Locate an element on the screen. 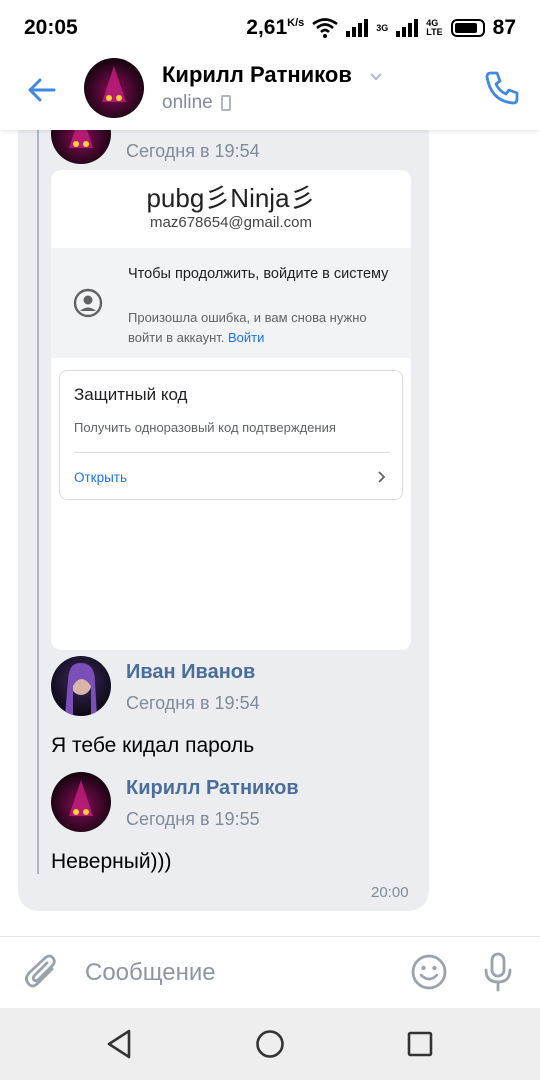 This screenshot has width=540, height=1080. microphone-icon is located at coordinates (498, 972).